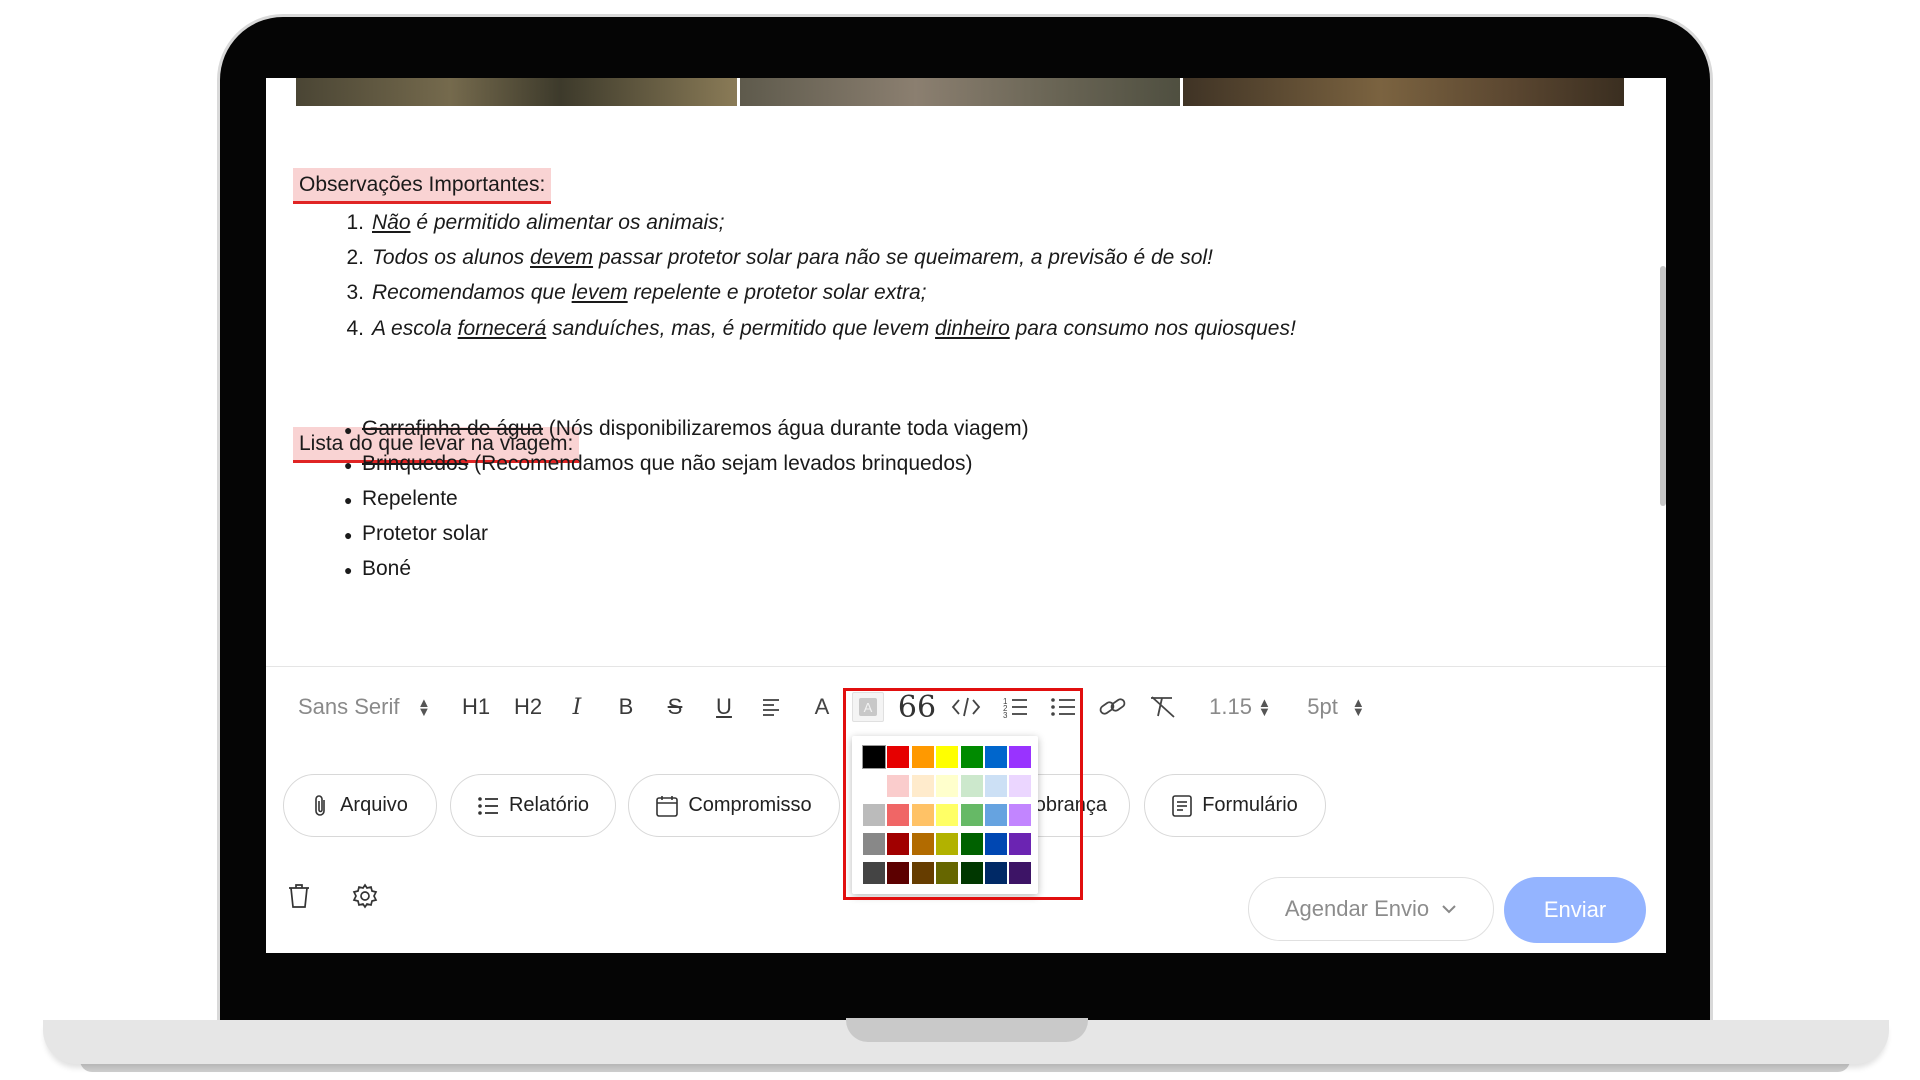 This screenshot has height=1080, width=1920. I want to click on appointment-button: Compromisso, so click(734, 805).